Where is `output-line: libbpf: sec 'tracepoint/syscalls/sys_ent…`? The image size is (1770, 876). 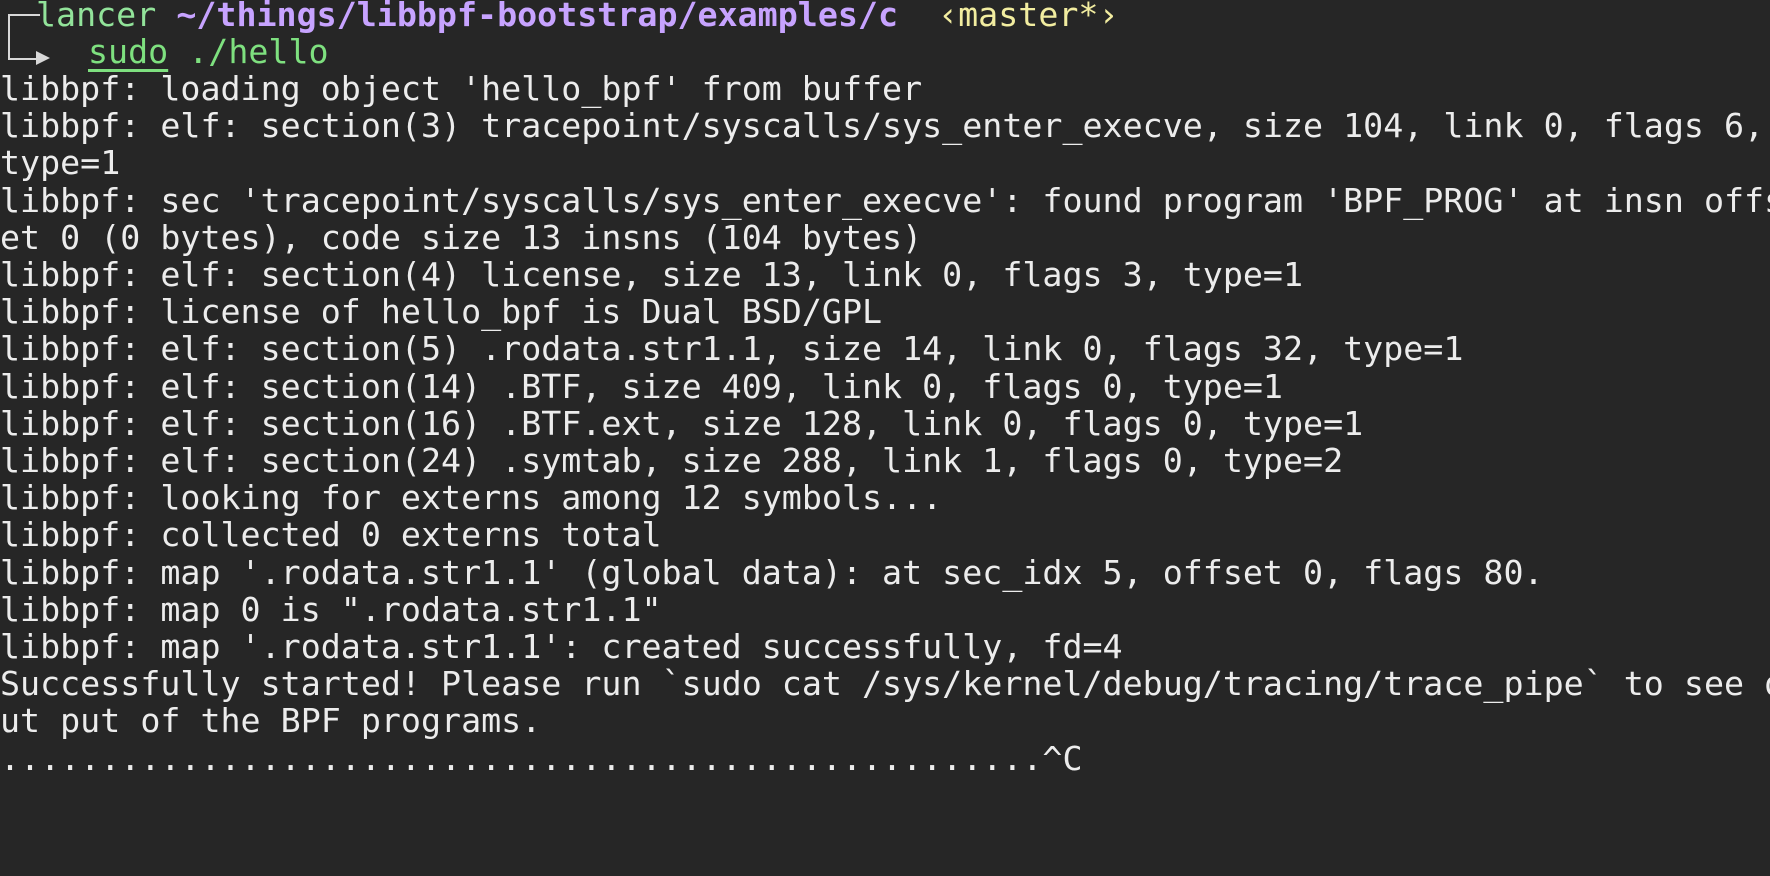
output-line: libbpf: sec 'tracepoint/syscalls/sys_ent… is located at coordinates (885, 200).